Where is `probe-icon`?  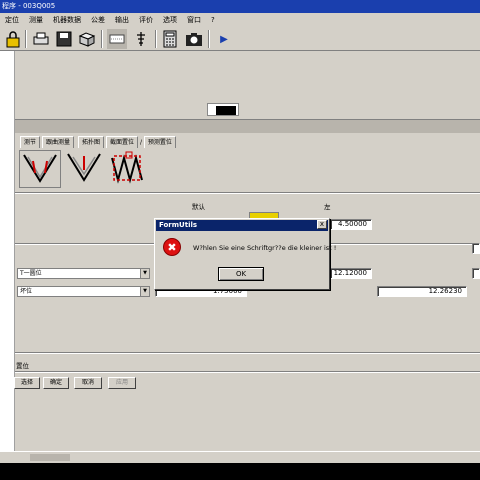 probe-icon is located at coordinates (141, 39).